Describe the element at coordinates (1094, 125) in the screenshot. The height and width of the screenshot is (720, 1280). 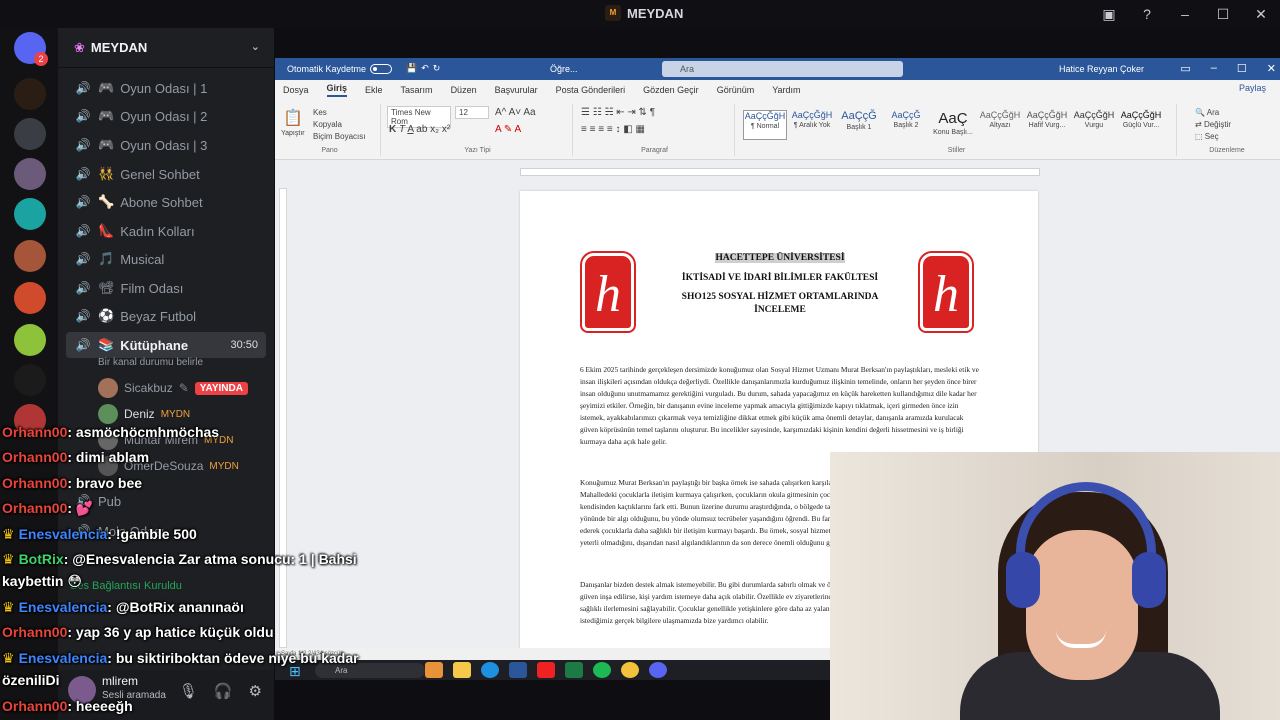
I see `style-emphasis: AaÇçĞğH Vurgu` at that location.